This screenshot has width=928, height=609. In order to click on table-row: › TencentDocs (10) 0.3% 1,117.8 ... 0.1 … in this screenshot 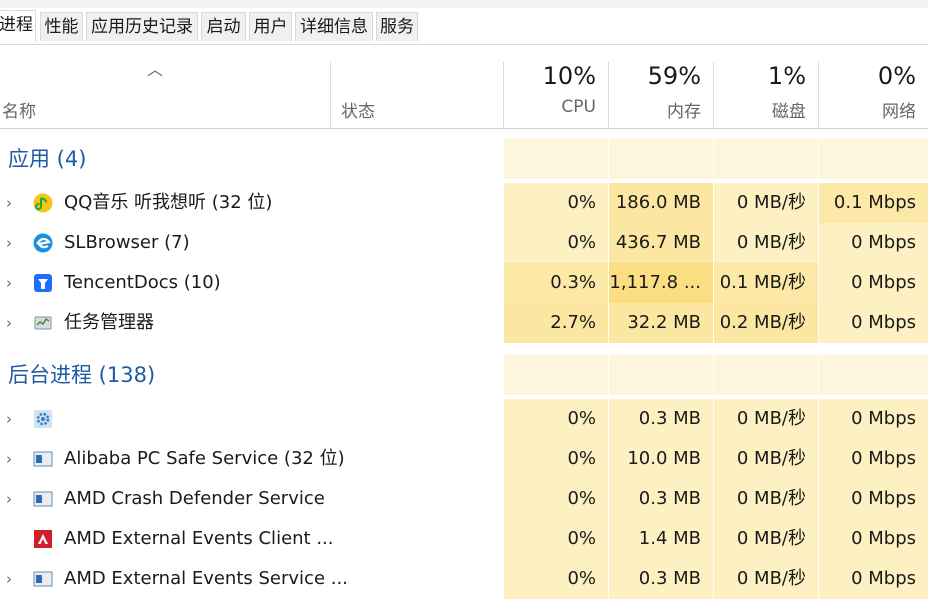, I will do `click(464, 283)`.